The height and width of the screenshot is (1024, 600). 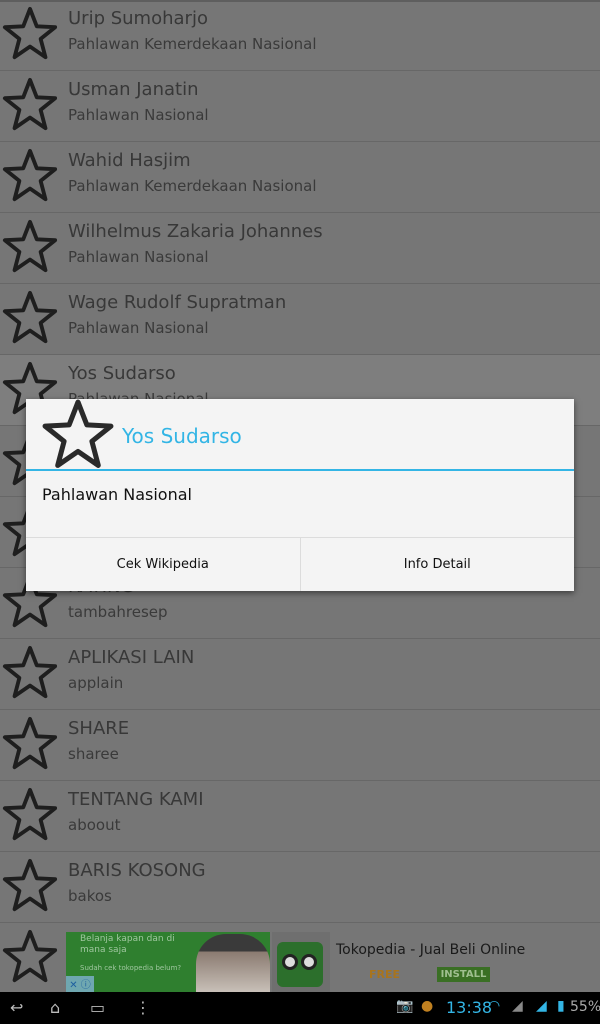 What do you see at coordinates (143, 1007) in the screenshot?
I see `menu-icon: ⋮` at bounding box center [143, 1007].